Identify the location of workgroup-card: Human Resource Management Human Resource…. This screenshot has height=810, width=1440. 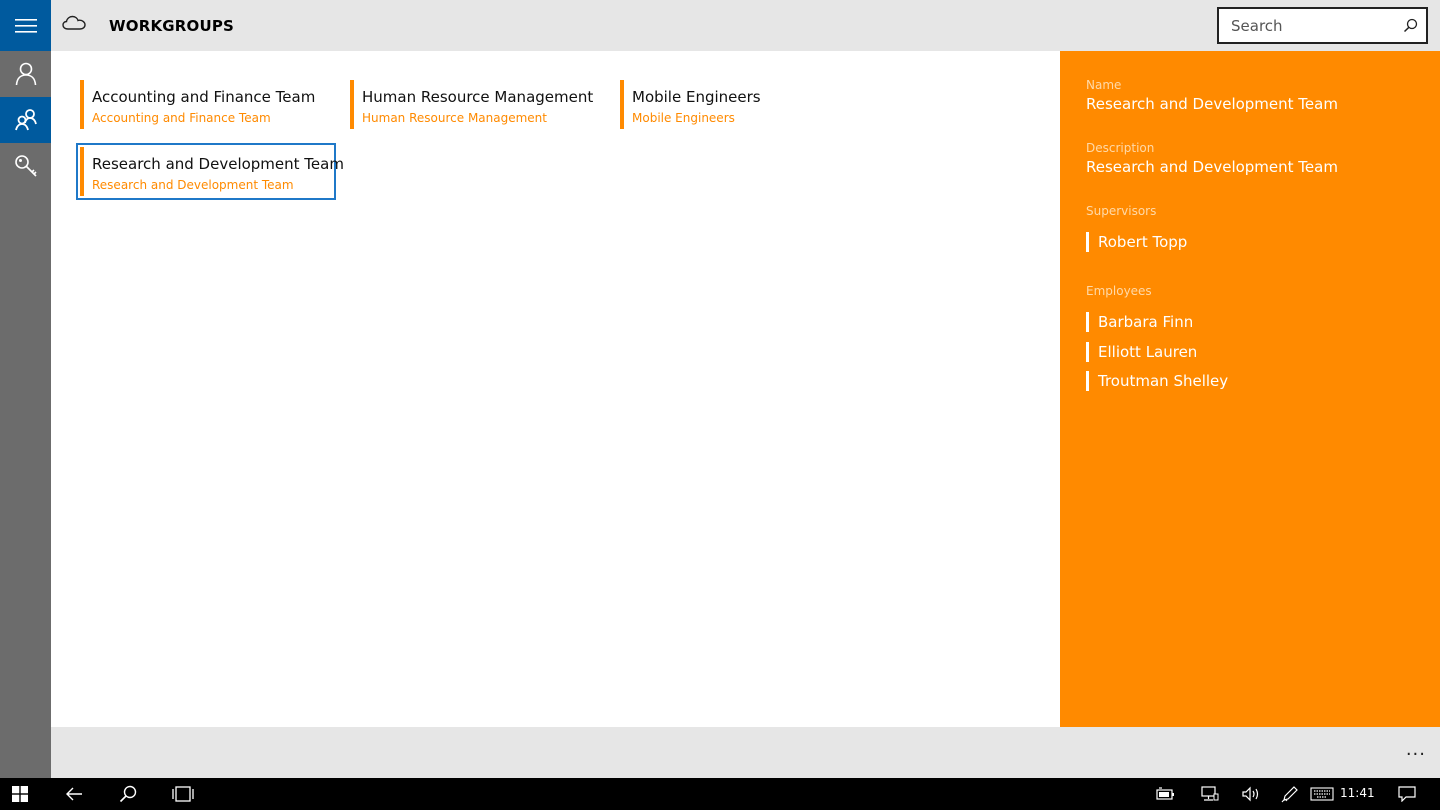
(476, 104).